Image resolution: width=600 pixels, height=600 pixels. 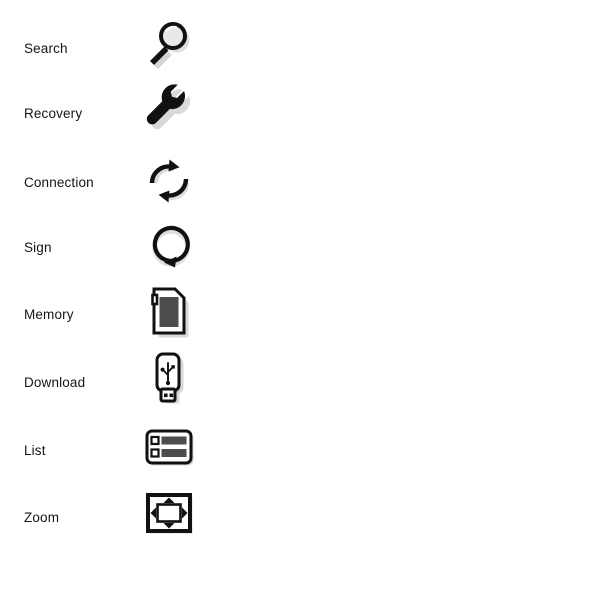 I want to click on usb-drive-icon, so click(x=170, y=380).